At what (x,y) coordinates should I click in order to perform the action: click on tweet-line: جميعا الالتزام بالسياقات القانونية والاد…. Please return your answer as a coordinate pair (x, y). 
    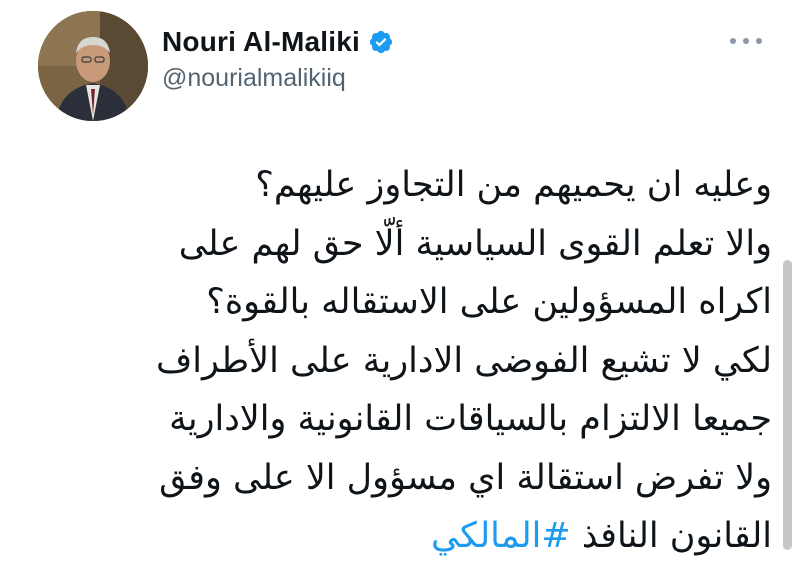
    Looking at the image, I should click on (470, 419).